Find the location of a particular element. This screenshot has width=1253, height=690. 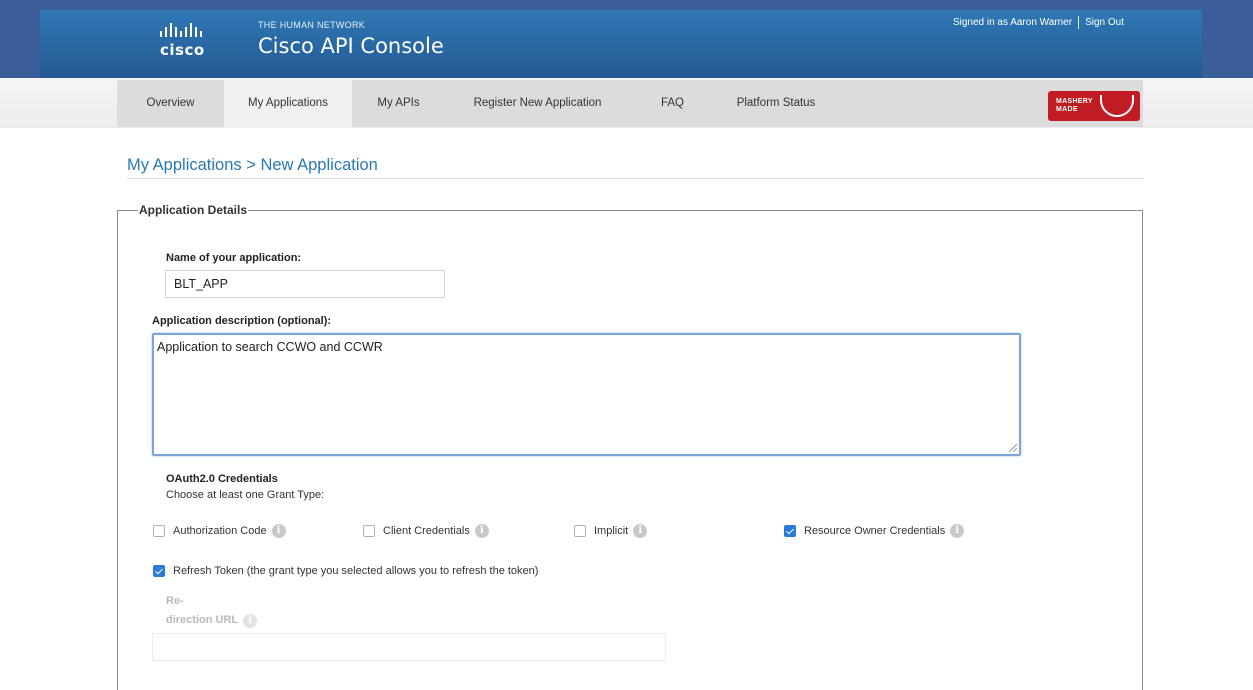

name-label: Name of your application: is located at coordinates (234, 258).